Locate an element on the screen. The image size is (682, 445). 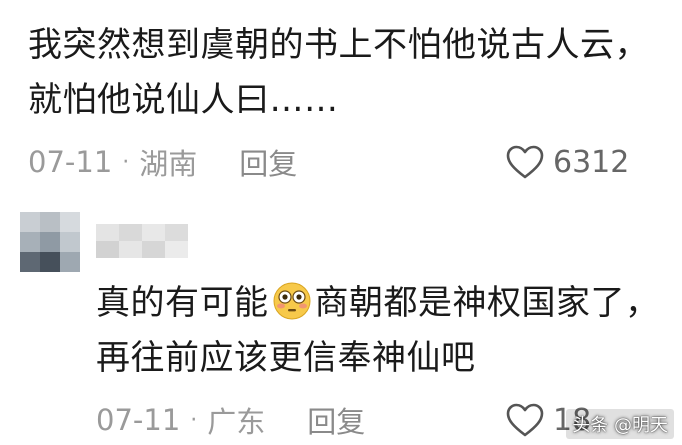
comment-2-meta: 07-11 · 广东 回复 is located at coordinates (230, 420).